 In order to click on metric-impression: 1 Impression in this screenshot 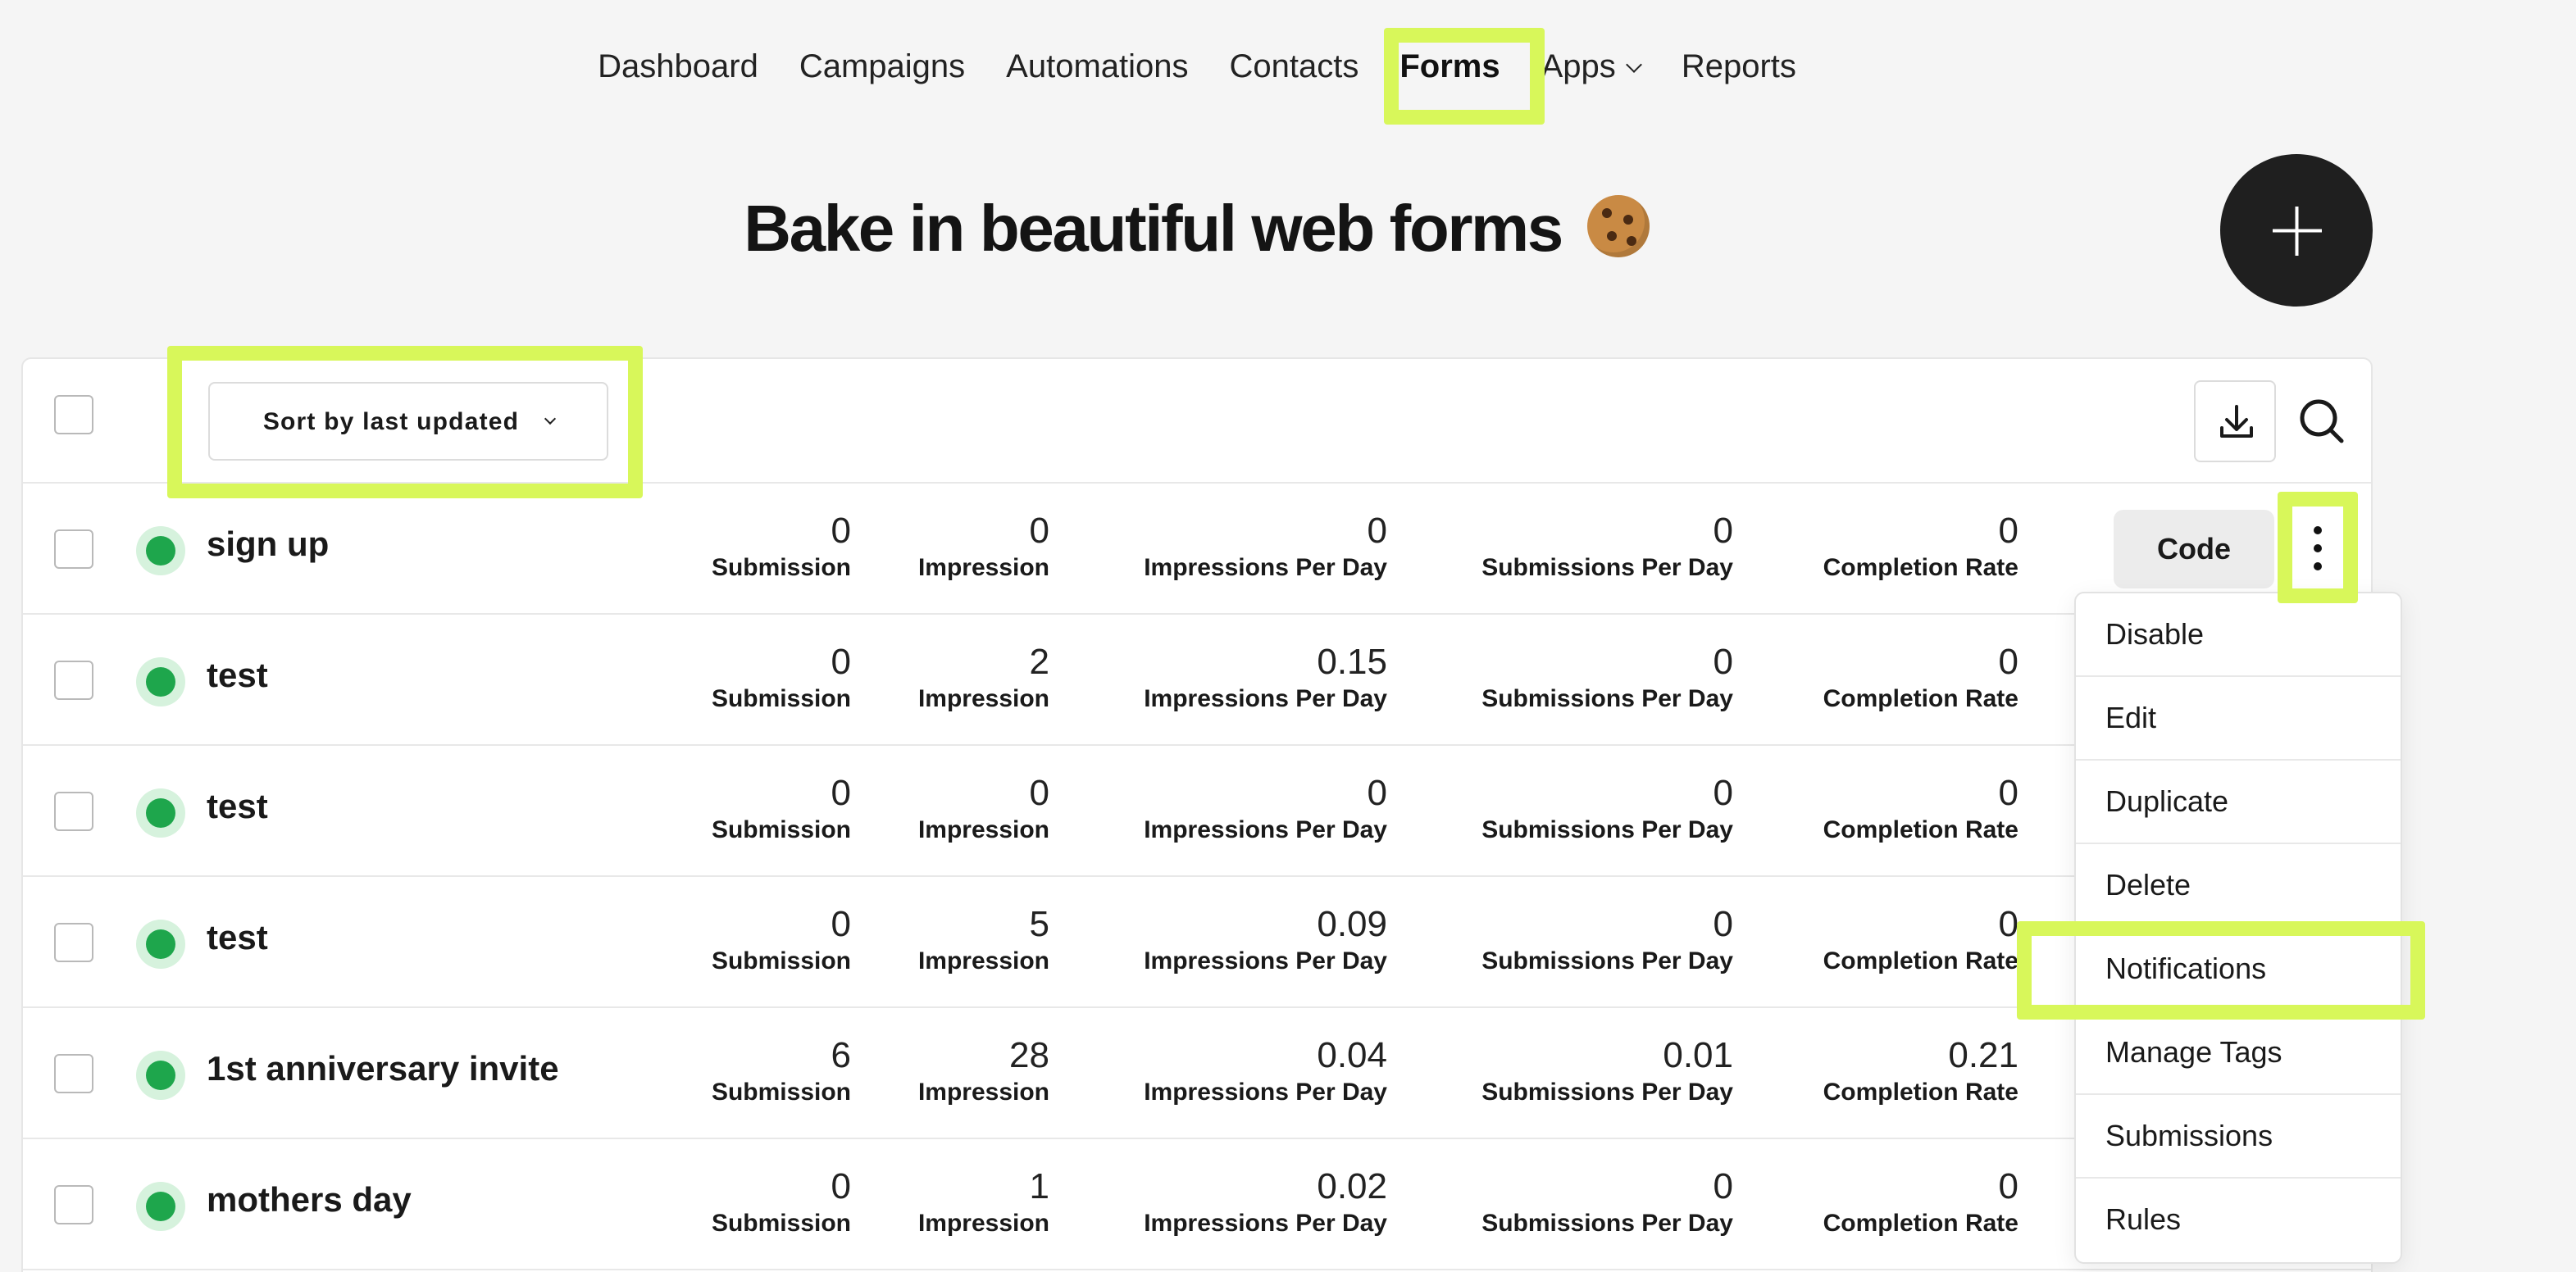, I will do `click(984, 1203)`.